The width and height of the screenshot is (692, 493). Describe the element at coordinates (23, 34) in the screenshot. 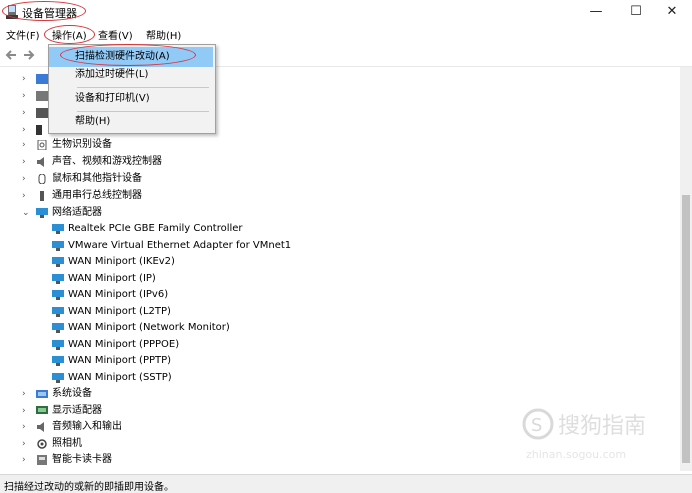

I see `menu-file: 文件(F)` at that location.